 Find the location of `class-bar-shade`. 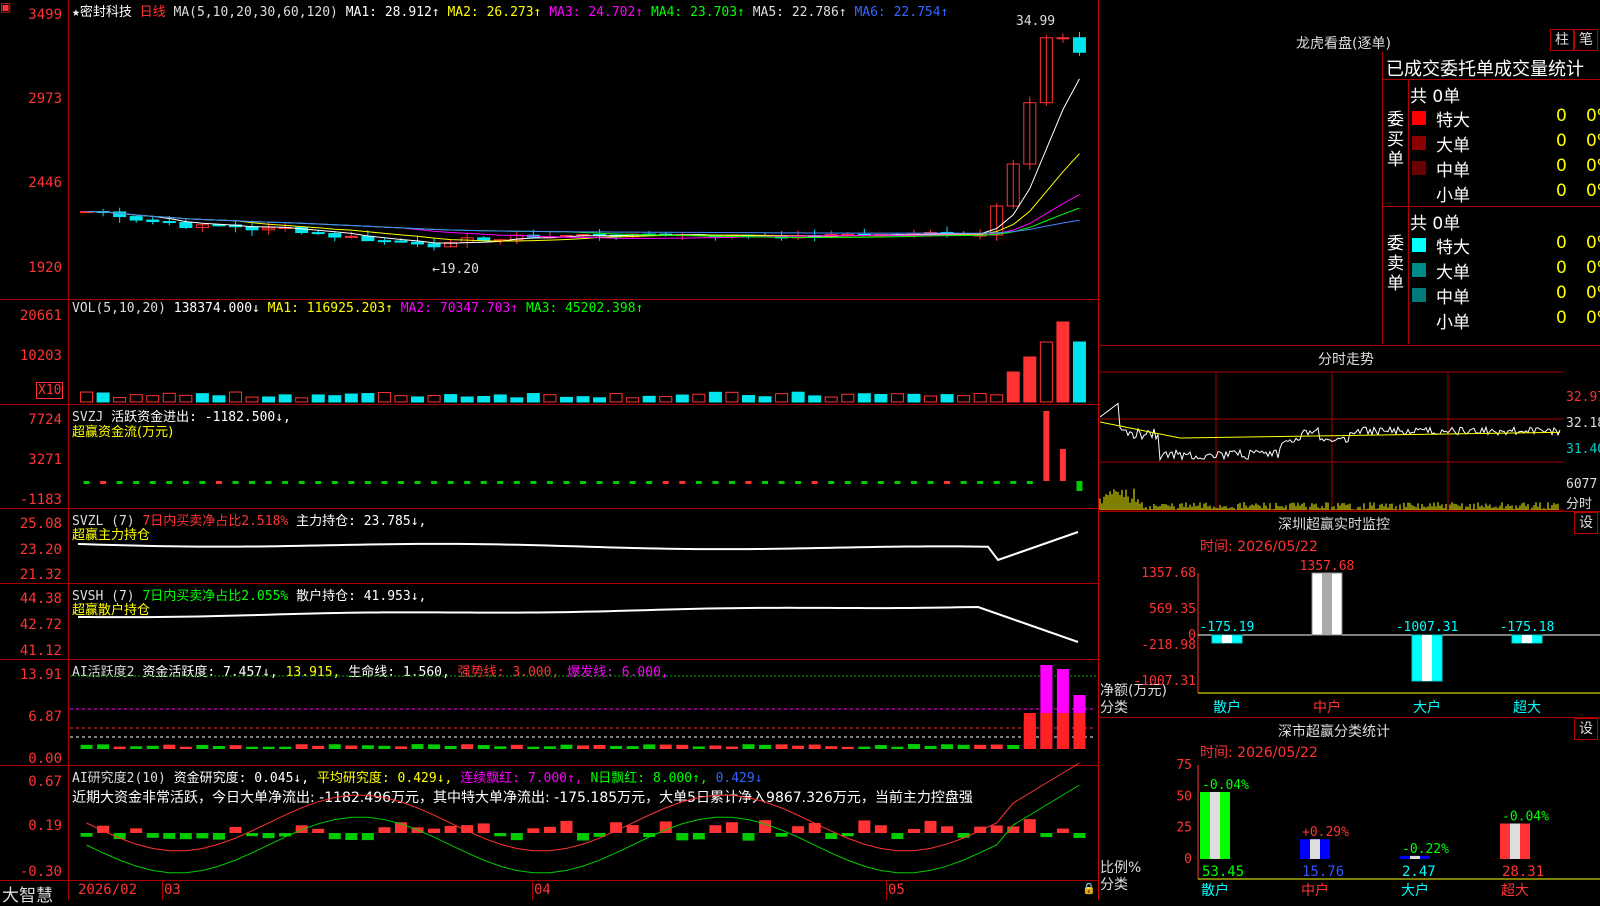

class-bar-shade is located at coordinates (1315, 849).